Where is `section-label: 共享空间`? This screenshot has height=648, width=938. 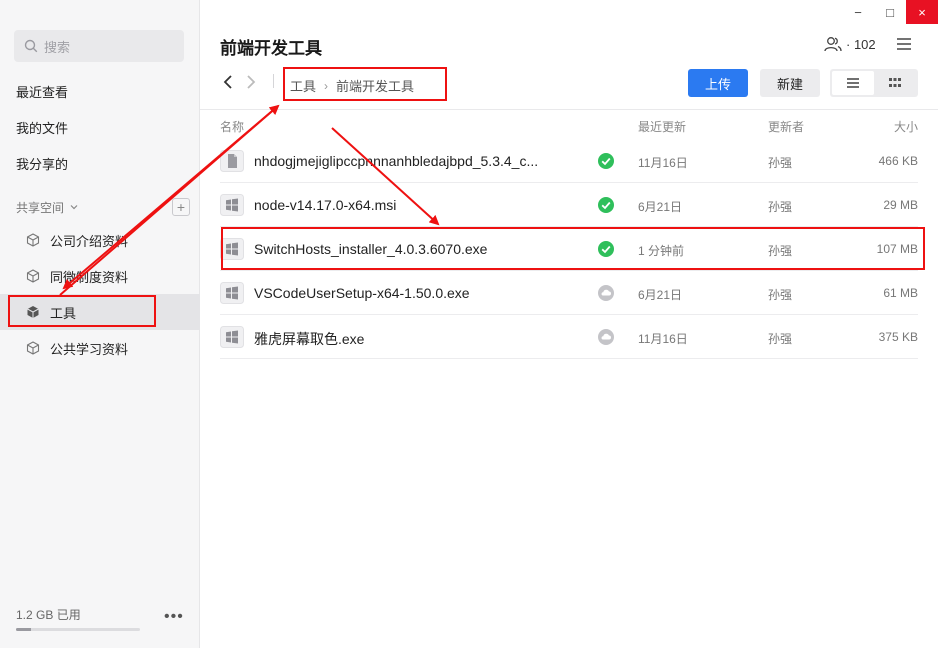 section-label: 共享空间 is located at coordinates (40, 207).